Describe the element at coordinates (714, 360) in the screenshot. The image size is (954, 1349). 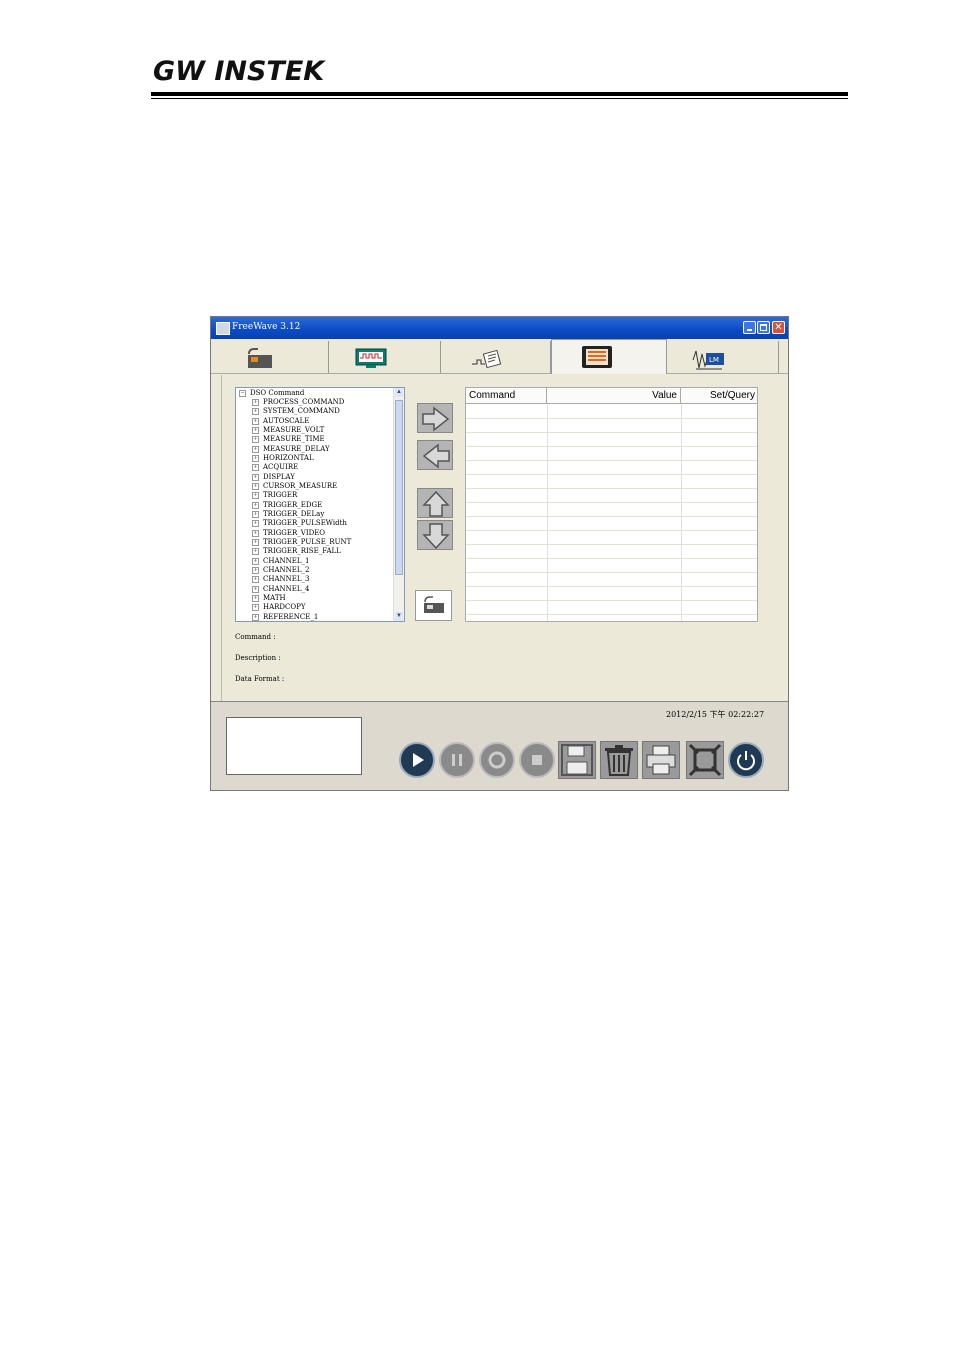
I see `svg-text: LM` at that location.